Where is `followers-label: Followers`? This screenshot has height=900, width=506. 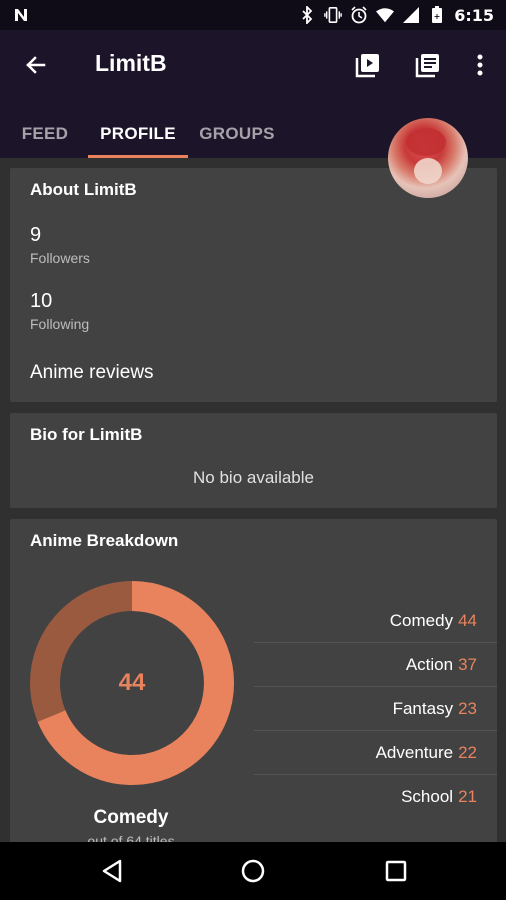
followers-label: Followers is located at coordinates (60, 258).